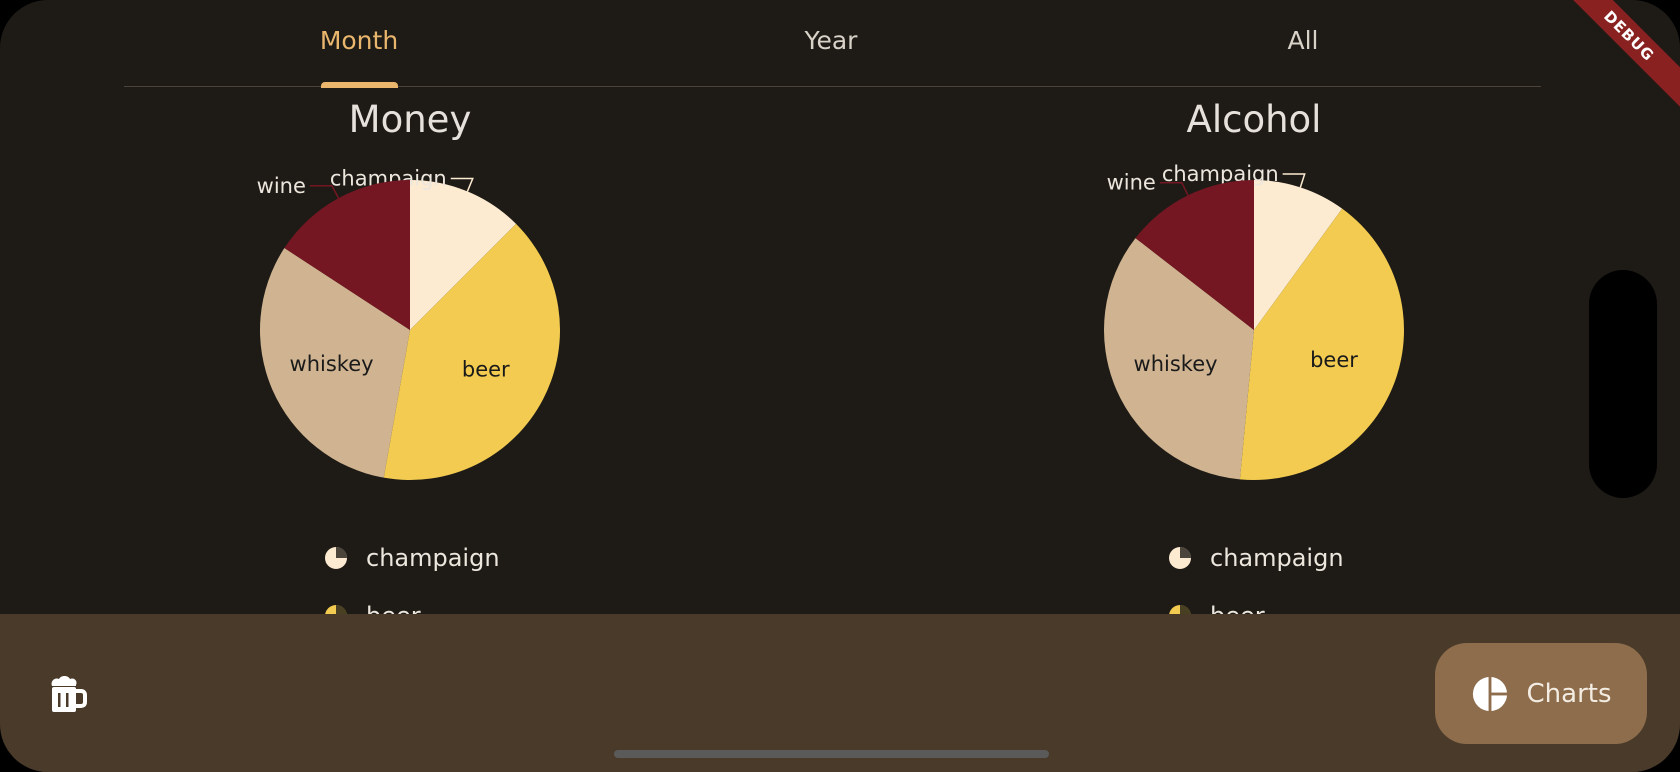 The width and height of the screenshot is (1680, 772). What do you see at coordinates (359, 40) in the screenshot?
I see `tab-month: Month` at bounding box center [359, 40].